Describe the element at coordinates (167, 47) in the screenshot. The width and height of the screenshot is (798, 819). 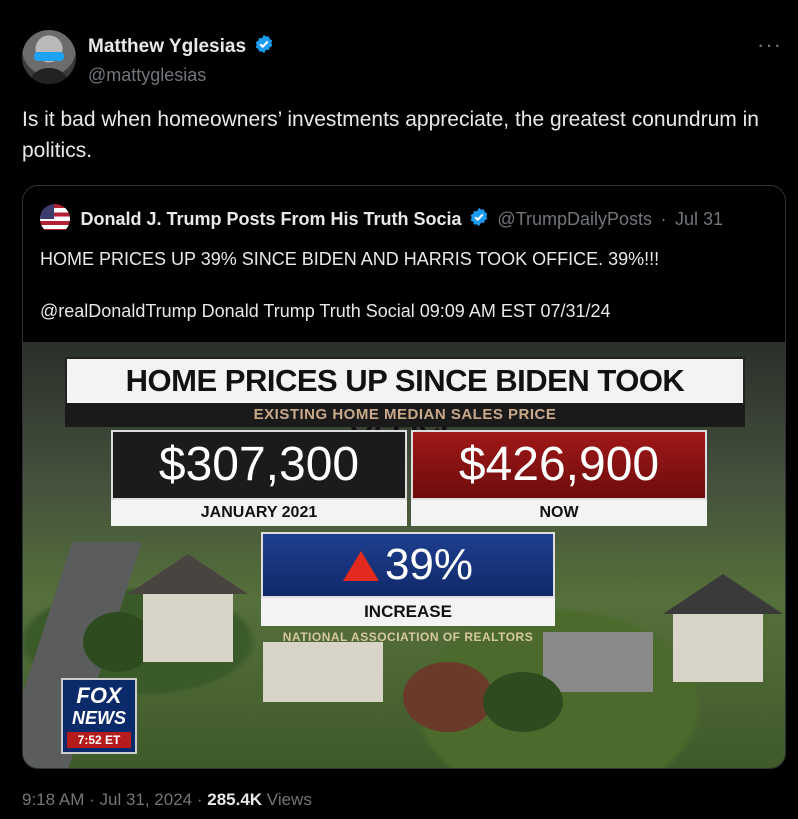
I see `author-display-name: Matthew Yglesias` at that location.